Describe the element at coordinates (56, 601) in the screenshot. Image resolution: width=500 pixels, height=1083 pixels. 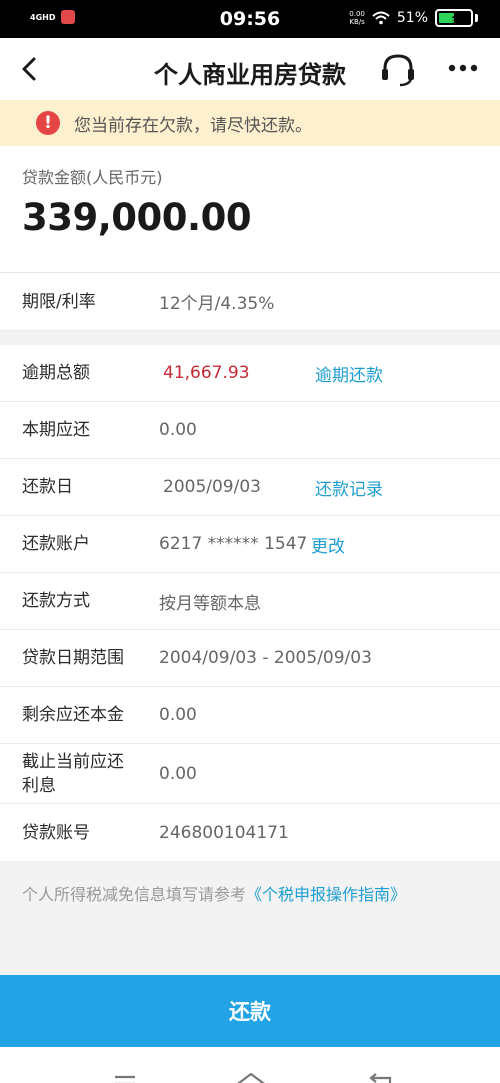
I see `repay-method-label: 还款方式` at that location.